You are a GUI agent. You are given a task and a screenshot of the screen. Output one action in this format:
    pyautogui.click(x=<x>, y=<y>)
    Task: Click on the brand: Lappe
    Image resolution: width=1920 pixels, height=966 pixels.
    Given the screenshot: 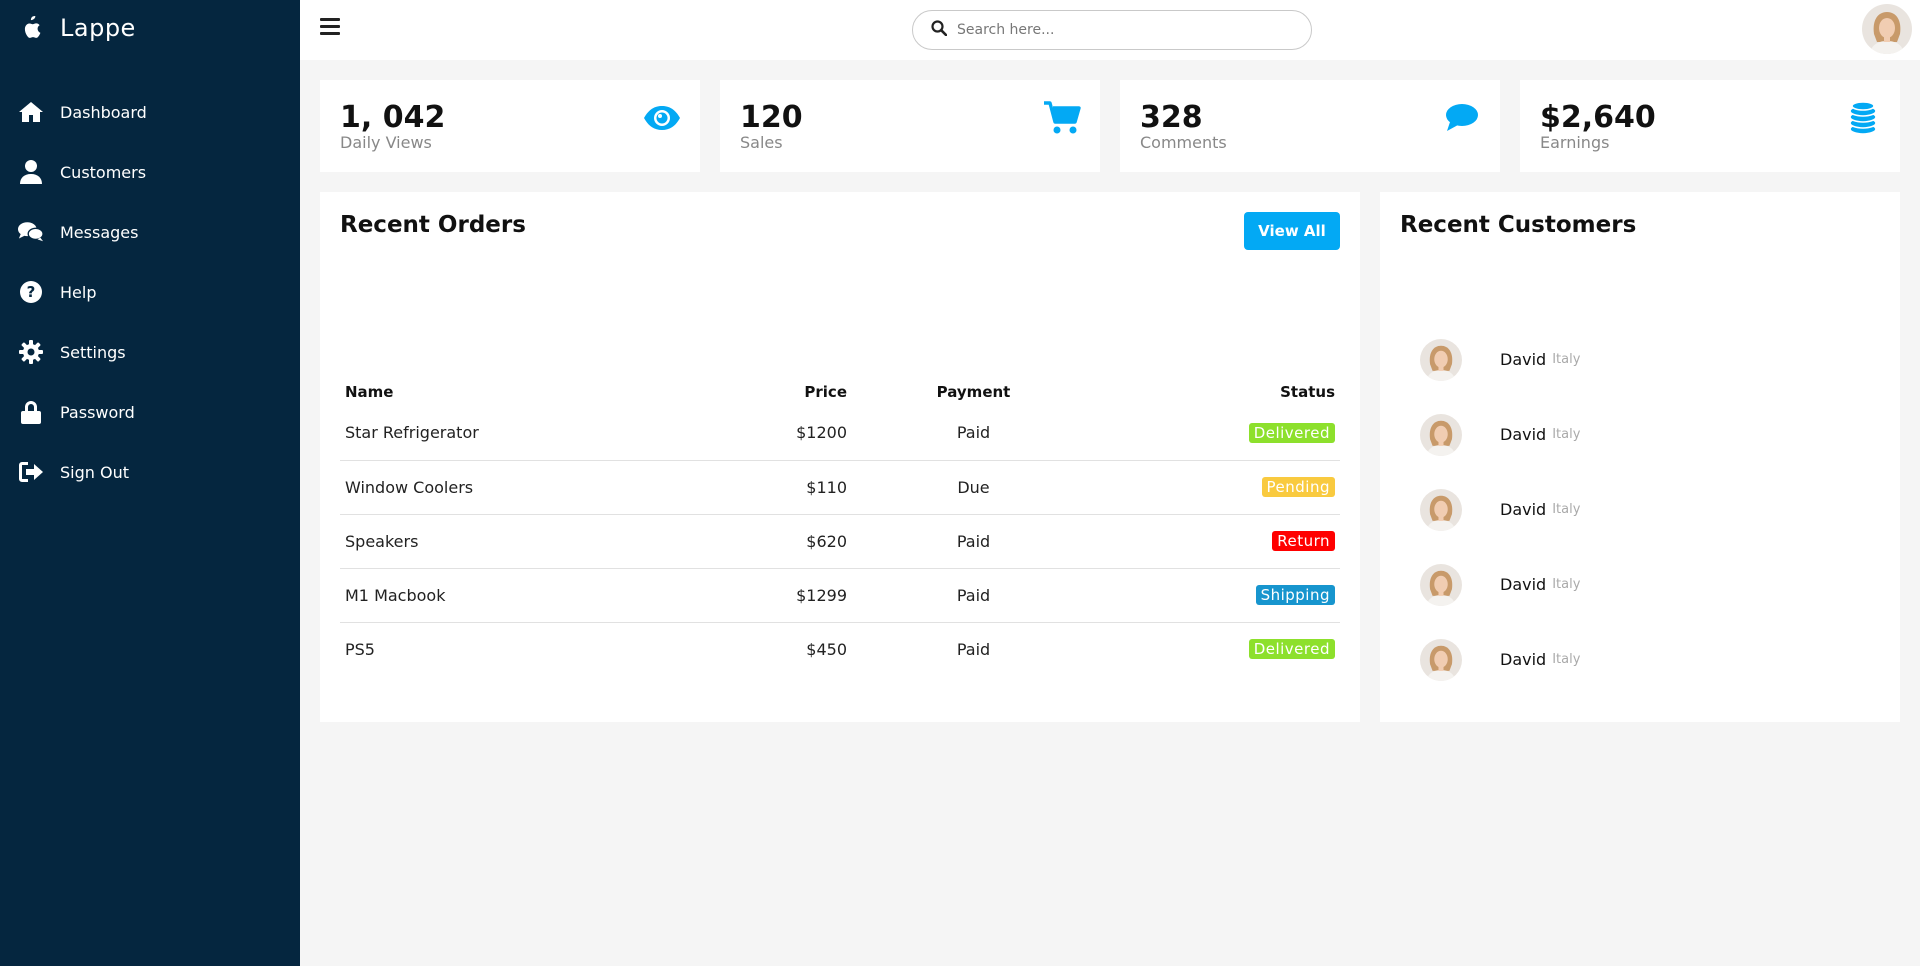 What is the action you would take?
    pyautogui.click(x=150, y=28)
    